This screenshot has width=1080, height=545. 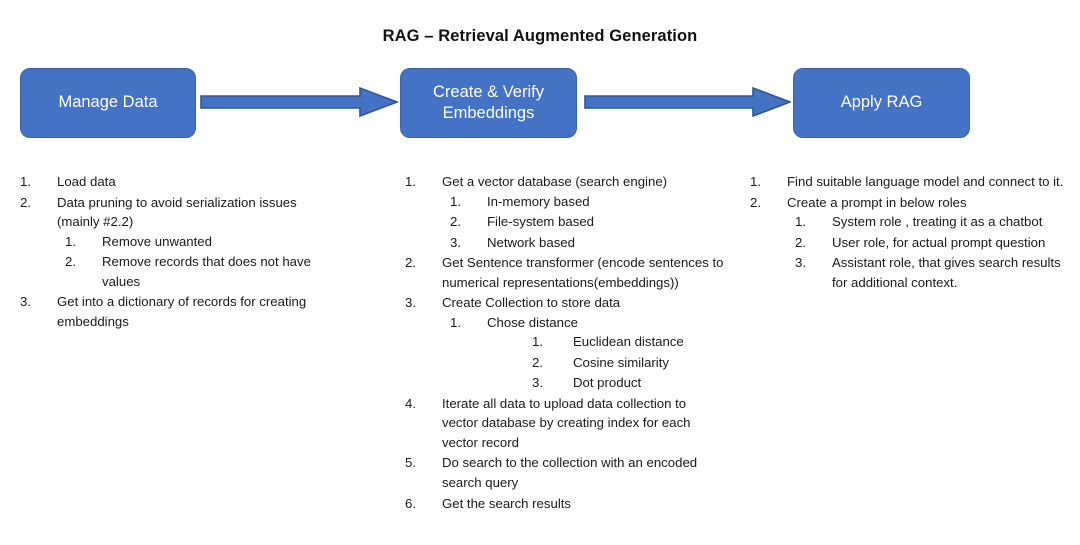 I want to click on flow-box-manage-data: Manage Data, so click(x=108, y=103).